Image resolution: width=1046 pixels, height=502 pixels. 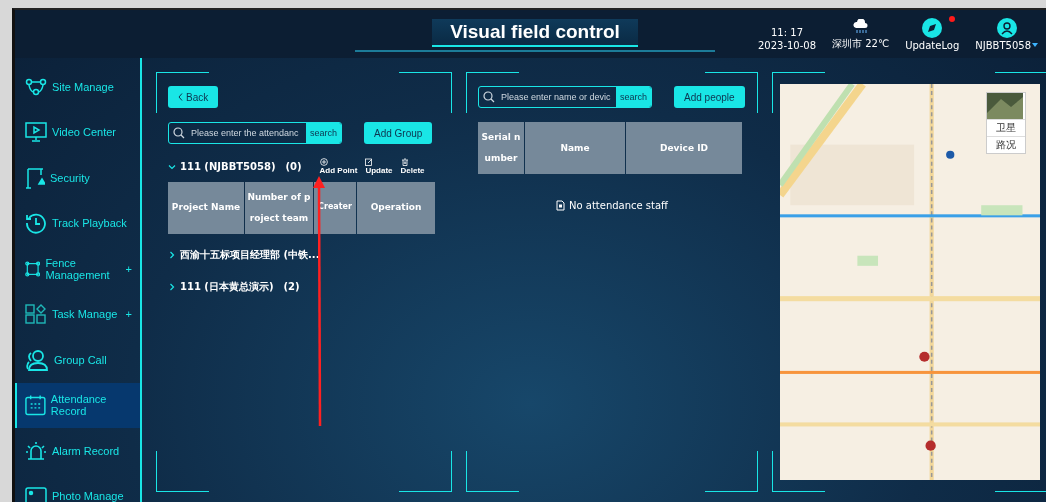 I want to click on group-name: 111 (NJBBT5058), so click(x=228, y=167).